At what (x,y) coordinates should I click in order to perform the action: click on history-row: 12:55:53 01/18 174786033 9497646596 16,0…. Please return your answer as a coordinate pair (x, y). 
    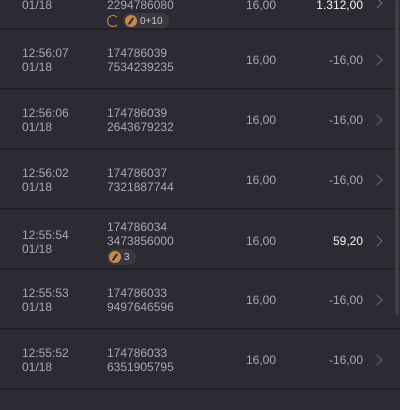
    Looking at the image, I should click on (200, 300).